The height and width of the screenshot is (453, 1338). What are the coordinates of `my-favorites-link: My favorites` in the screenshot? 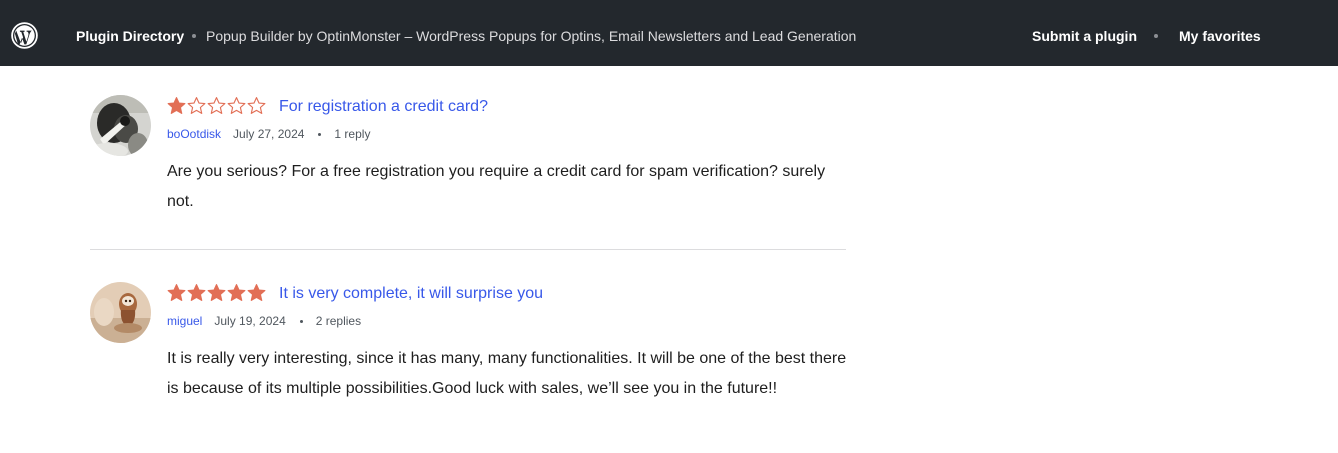 It's located at (1220, 36).